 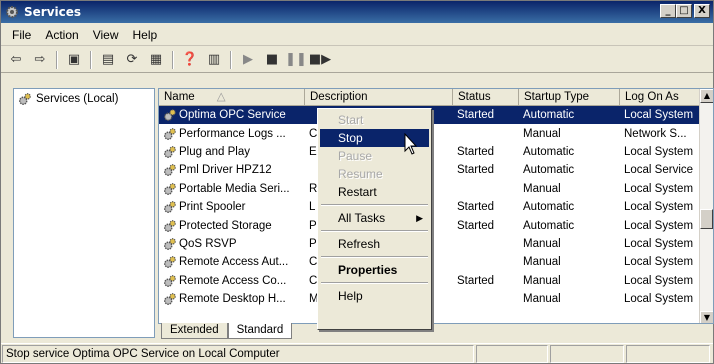 I want to click on scrollbar-thumb, so click(x=706, y=219).